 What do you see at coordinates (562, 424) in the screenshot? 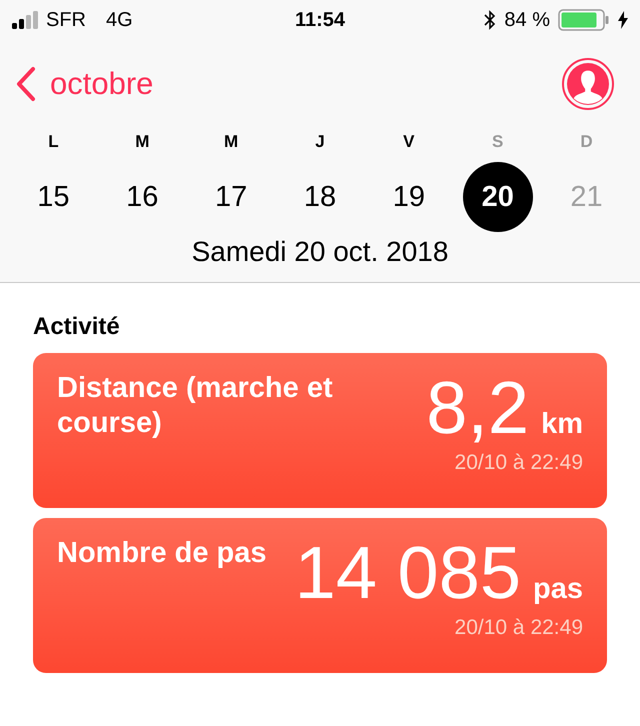
I see `metric-unit: km` at bounding box center [562, 424].